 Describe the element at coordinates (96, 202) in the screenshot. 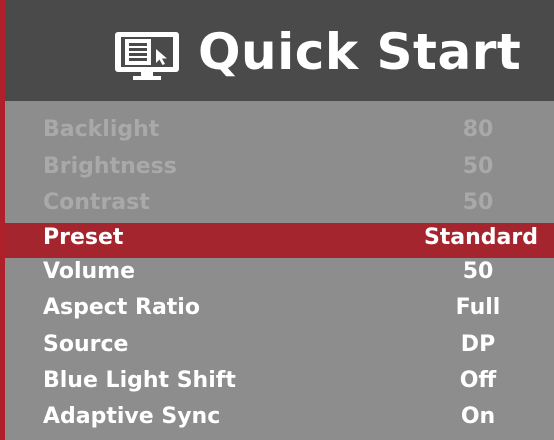

I see `menu-item-label: Contrast` at that location.